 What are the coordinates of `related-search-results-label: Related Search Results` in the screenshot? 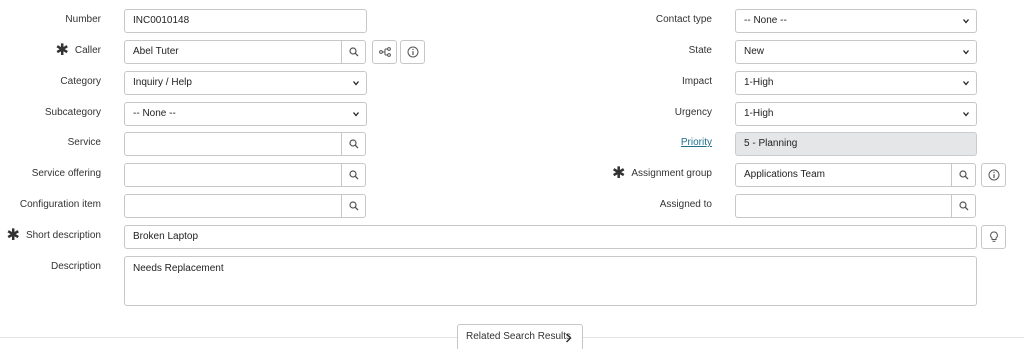 It's located at (519, 336).